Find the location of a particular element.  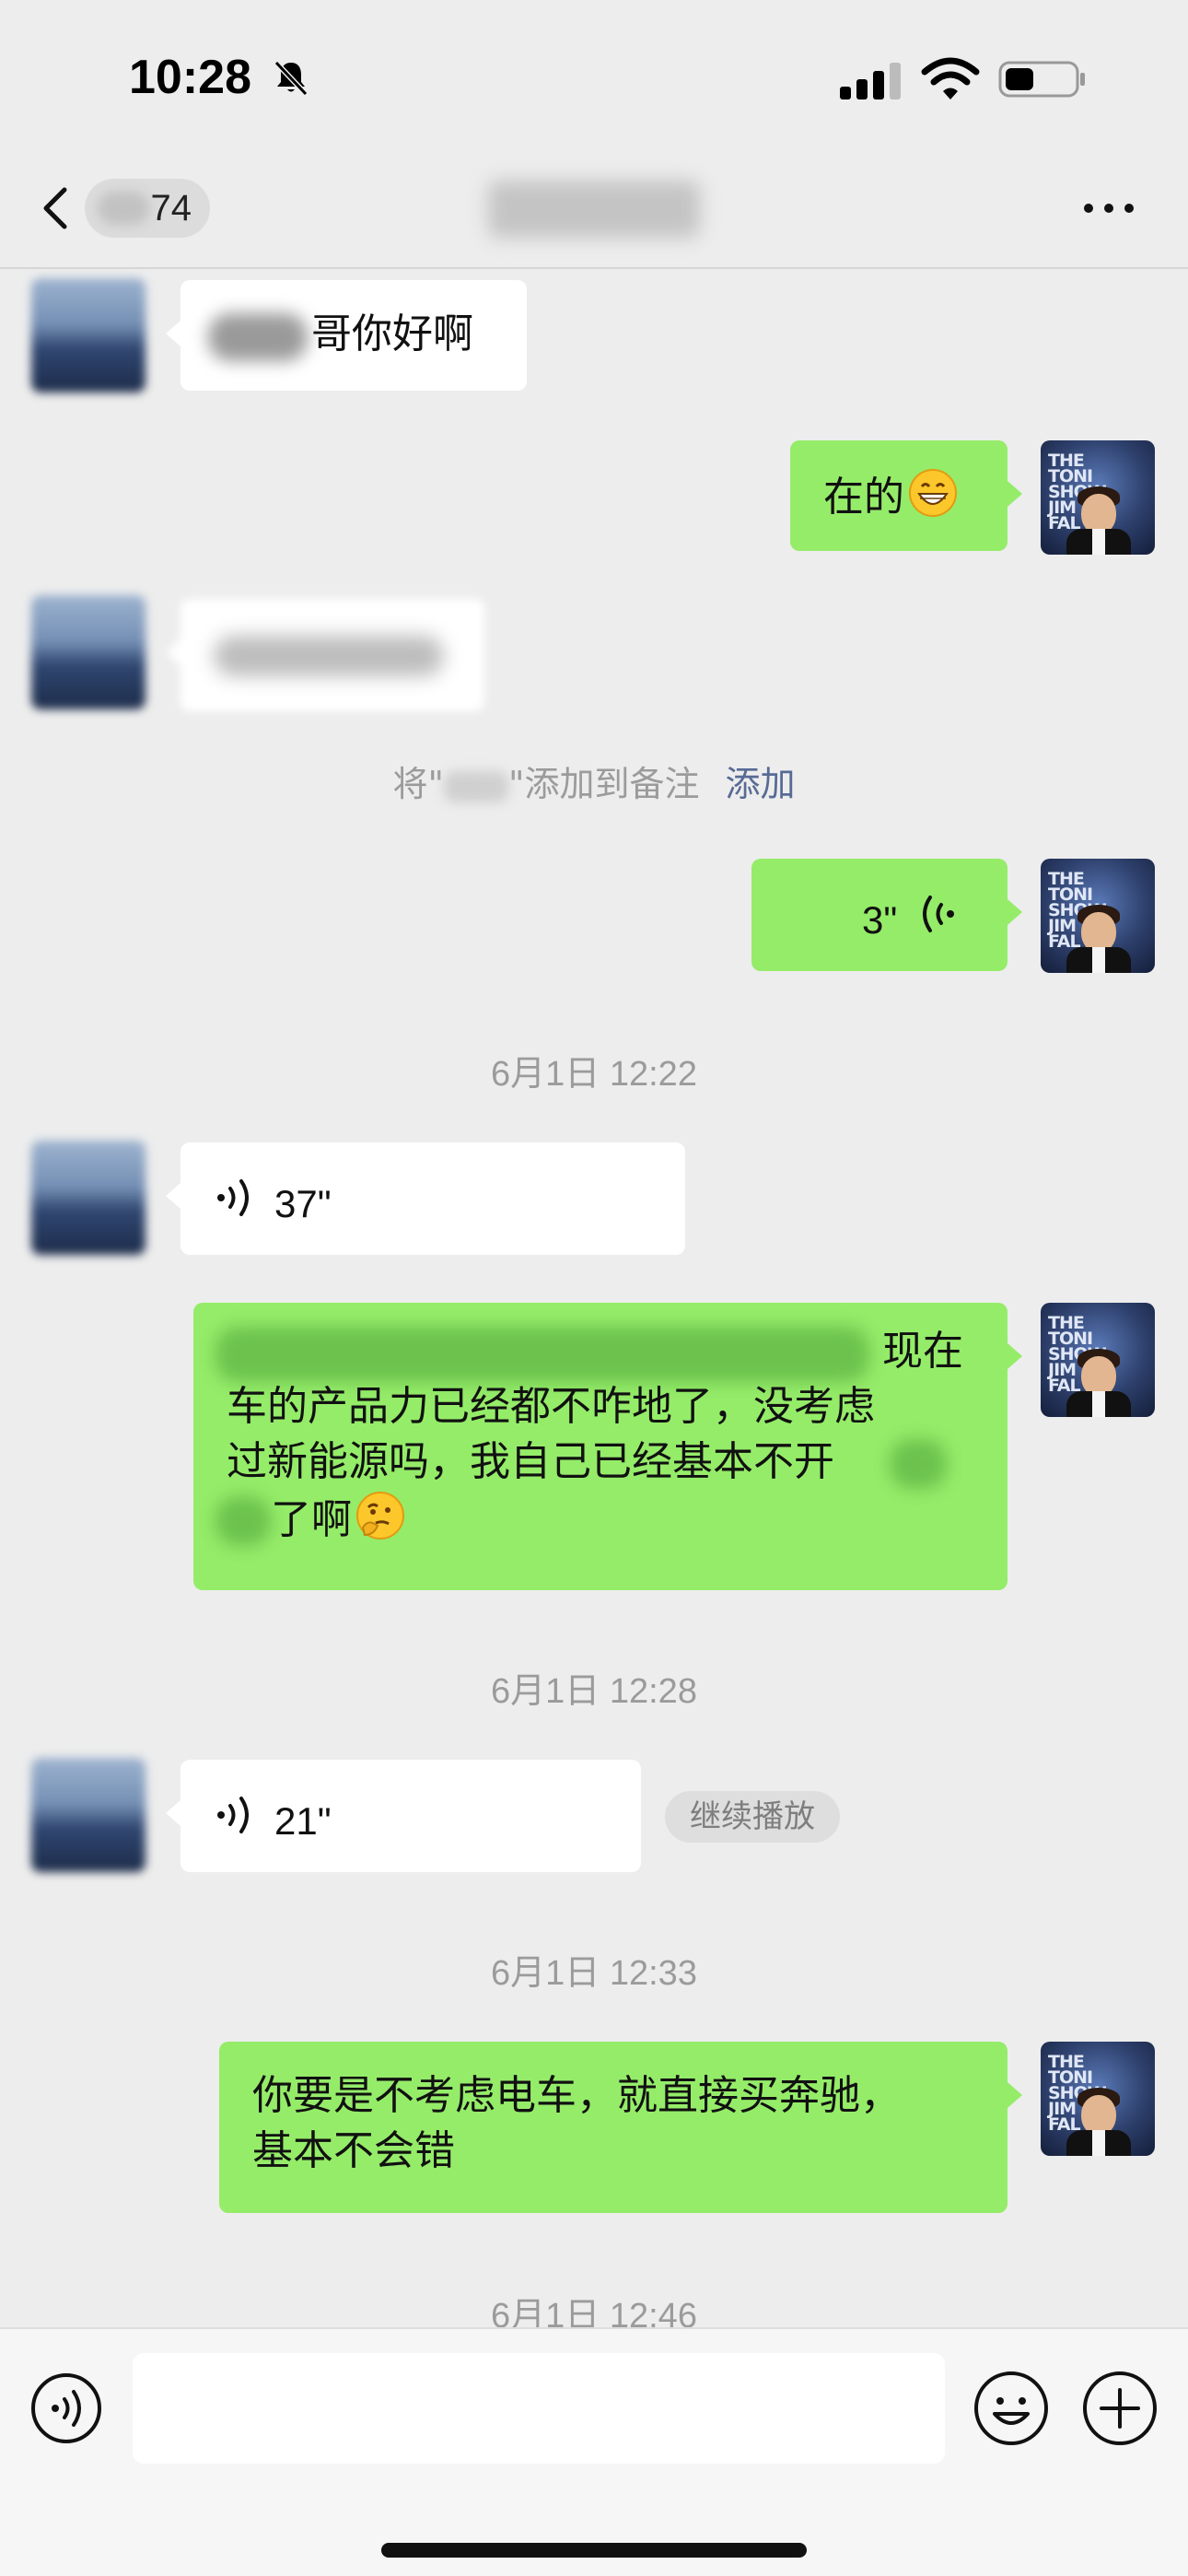

voice-duration: 21" is located at coordinates (303, 1821).